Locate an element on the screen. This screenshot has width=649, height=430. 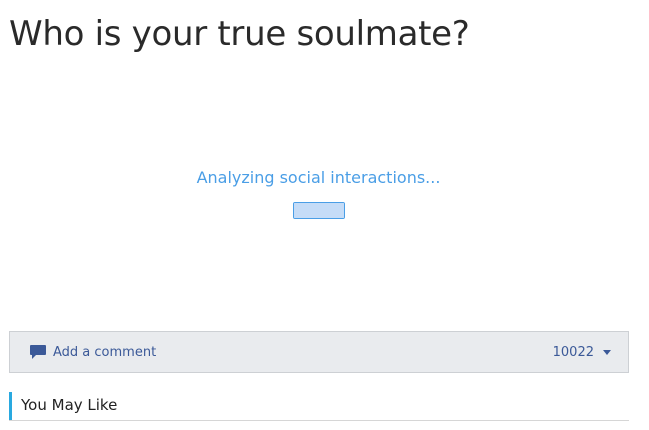
section-accent-bar is located at coordinates (10, 406).